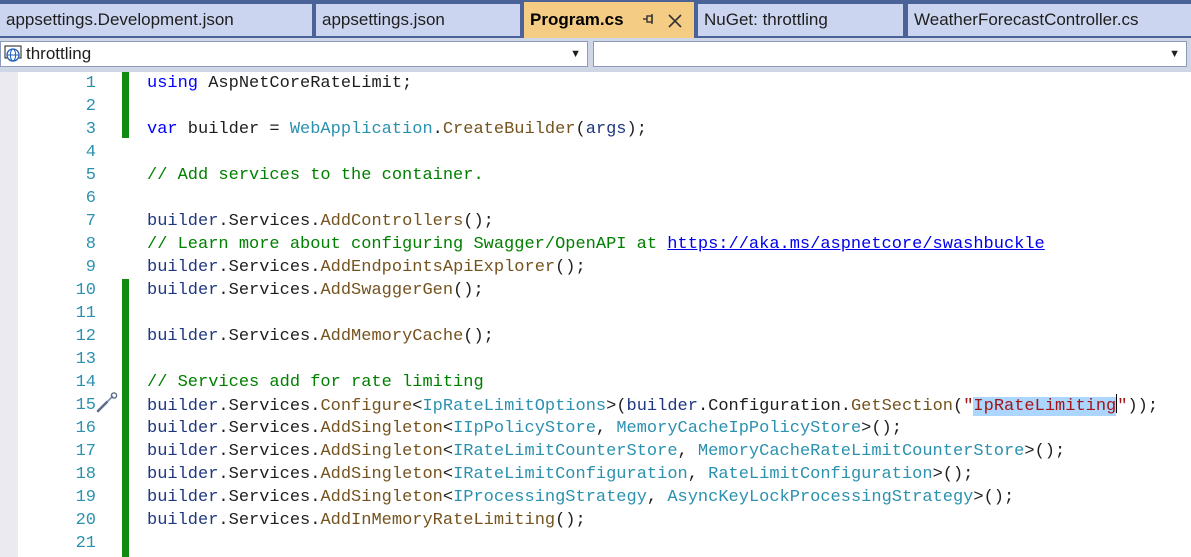 The image size is (1191, 557). I want to click on code-token: ., so click(437, 129).